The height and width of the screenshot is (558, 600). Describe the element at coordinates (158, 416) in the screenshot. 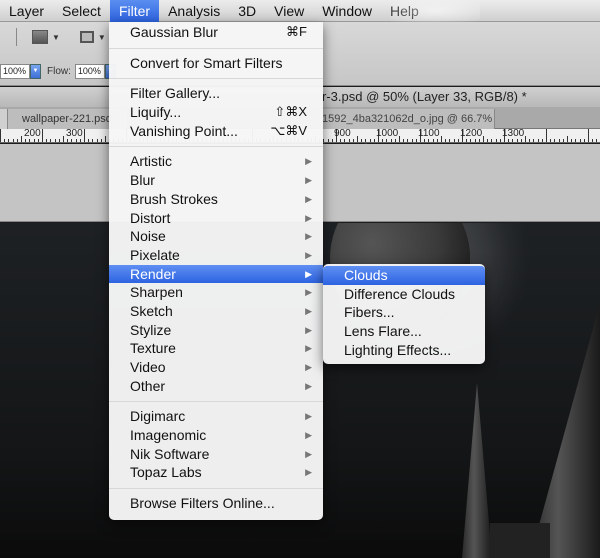

I see `menu-item-label: Digimarc` at that location.